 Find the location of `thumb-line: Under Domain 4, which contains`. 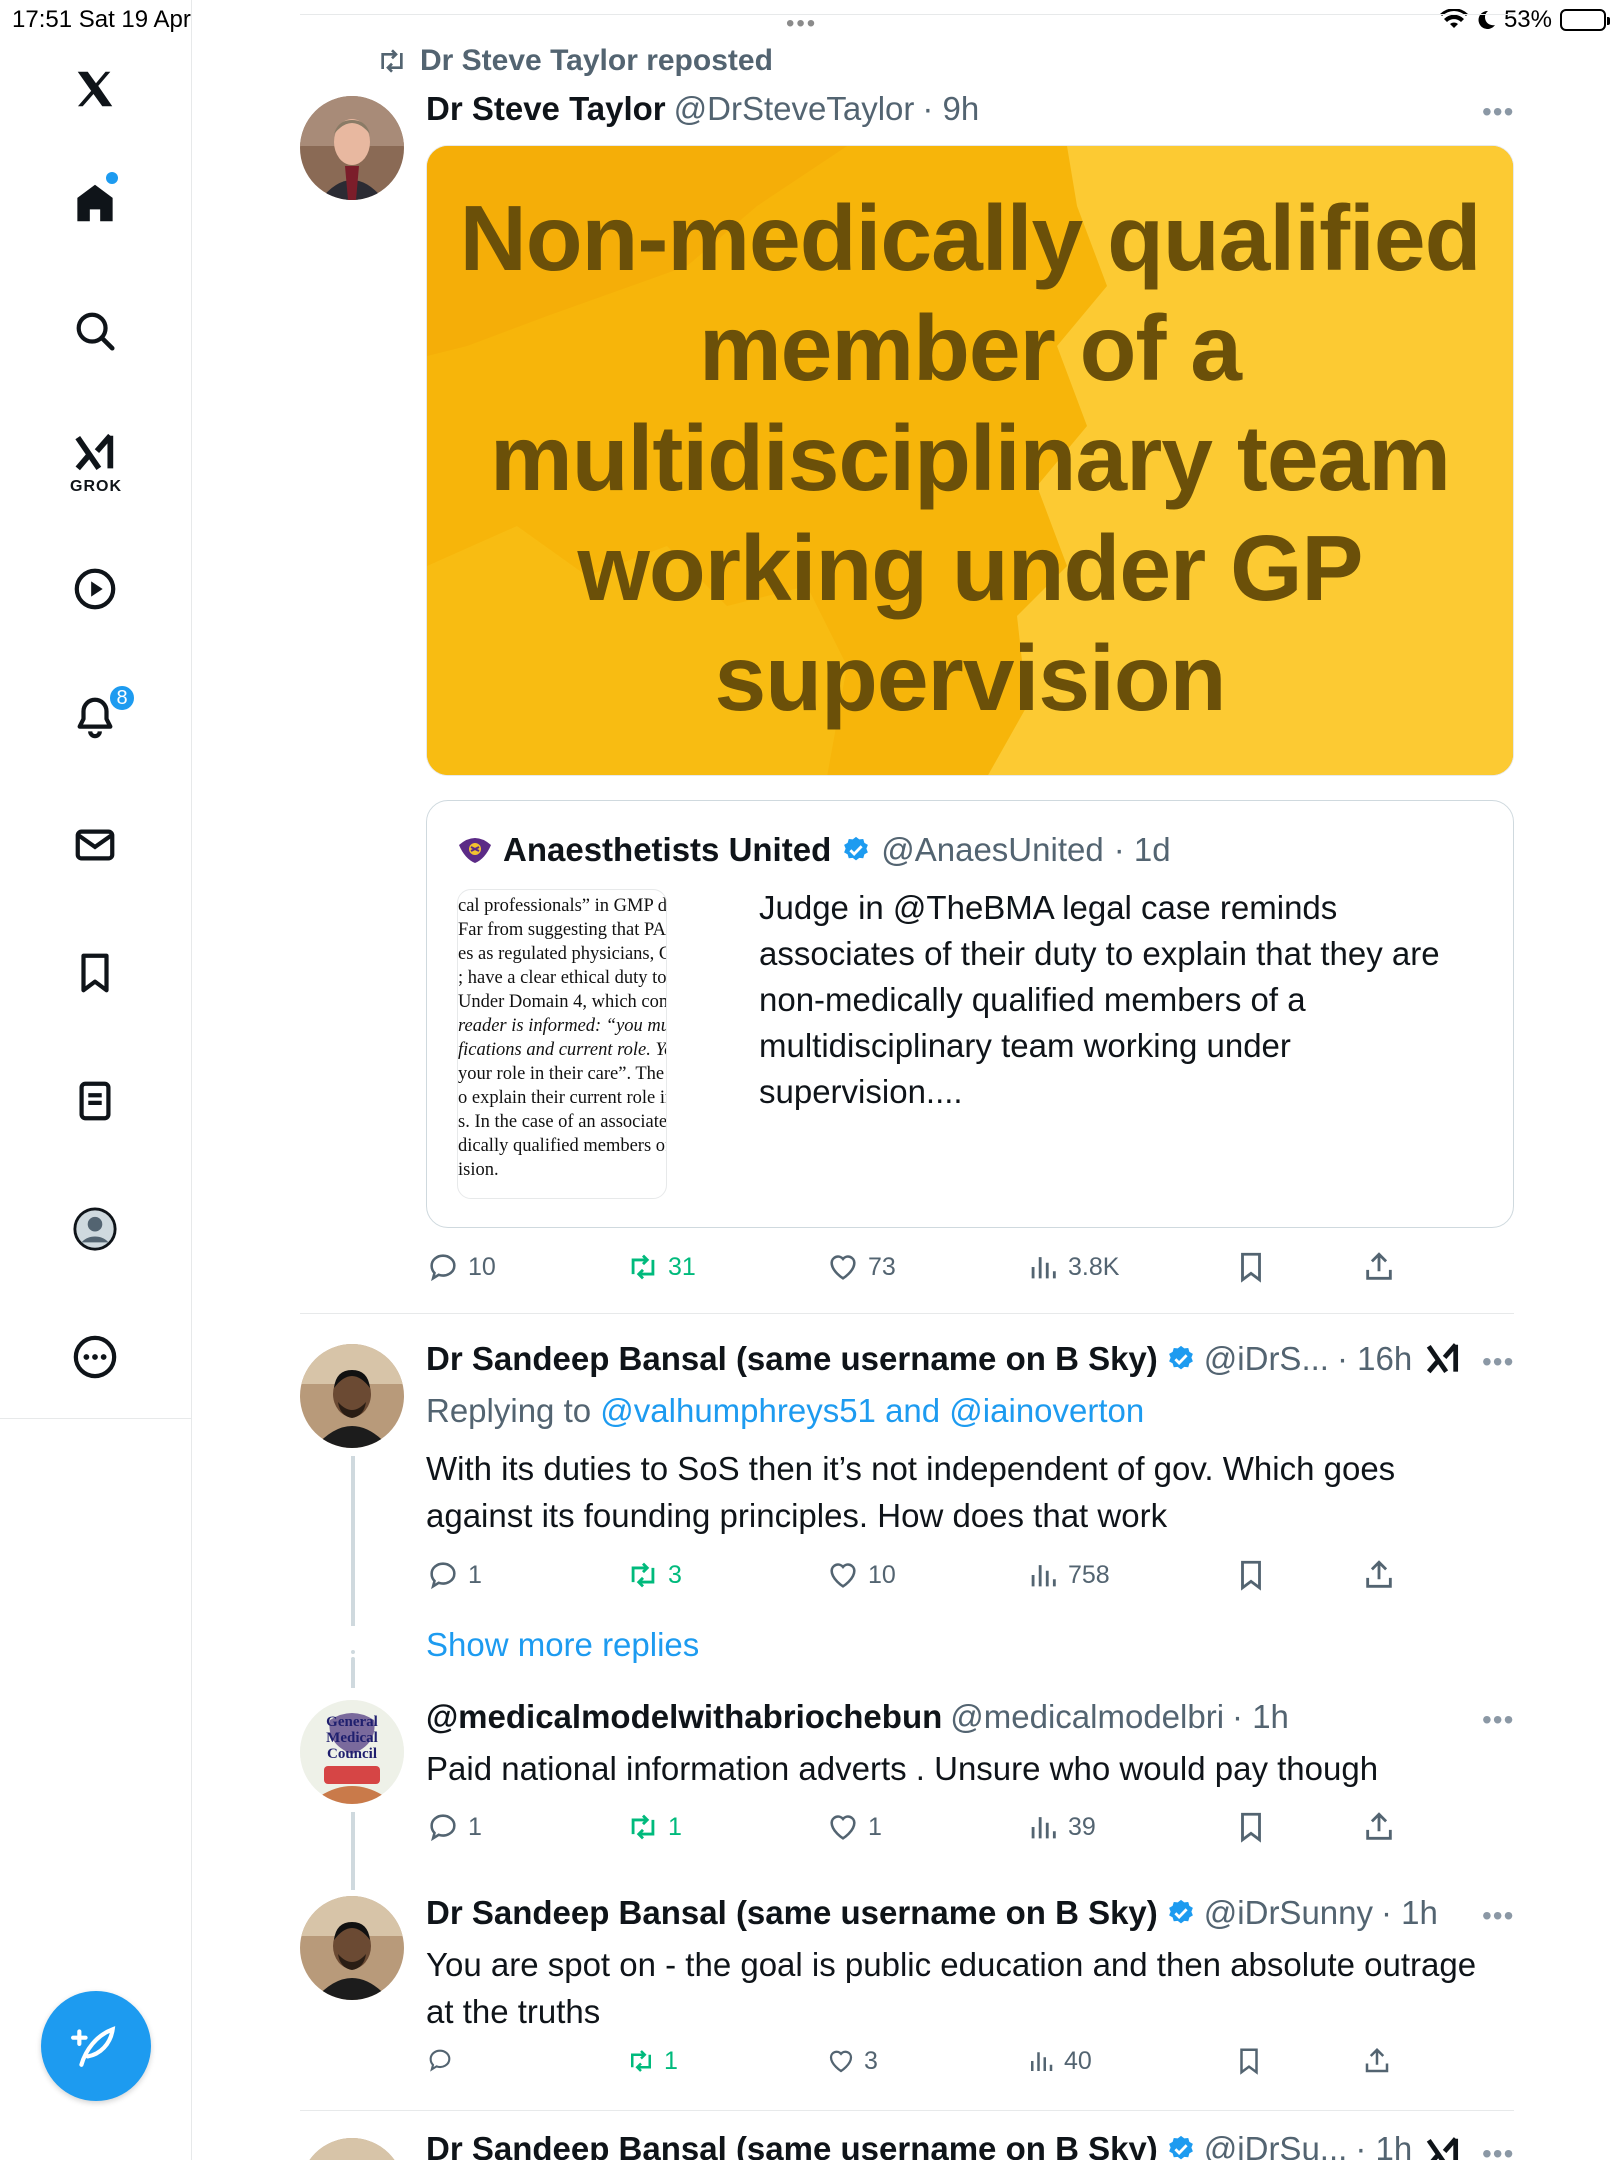

thumb-line: Under Domain 4, which contains is located at coordinates (562, 1002).